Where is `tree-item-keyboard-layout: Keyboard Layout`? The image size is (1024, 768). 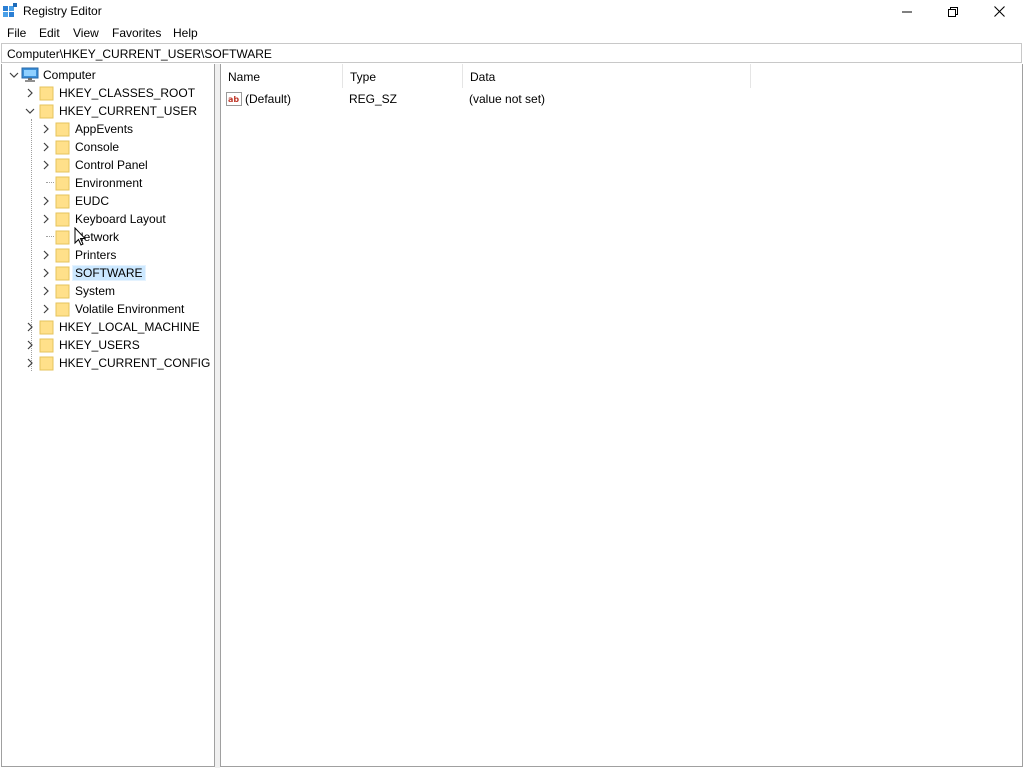
tree-item-keyboard-layout: Keyboard Layout is located at coordinates (108, 219).